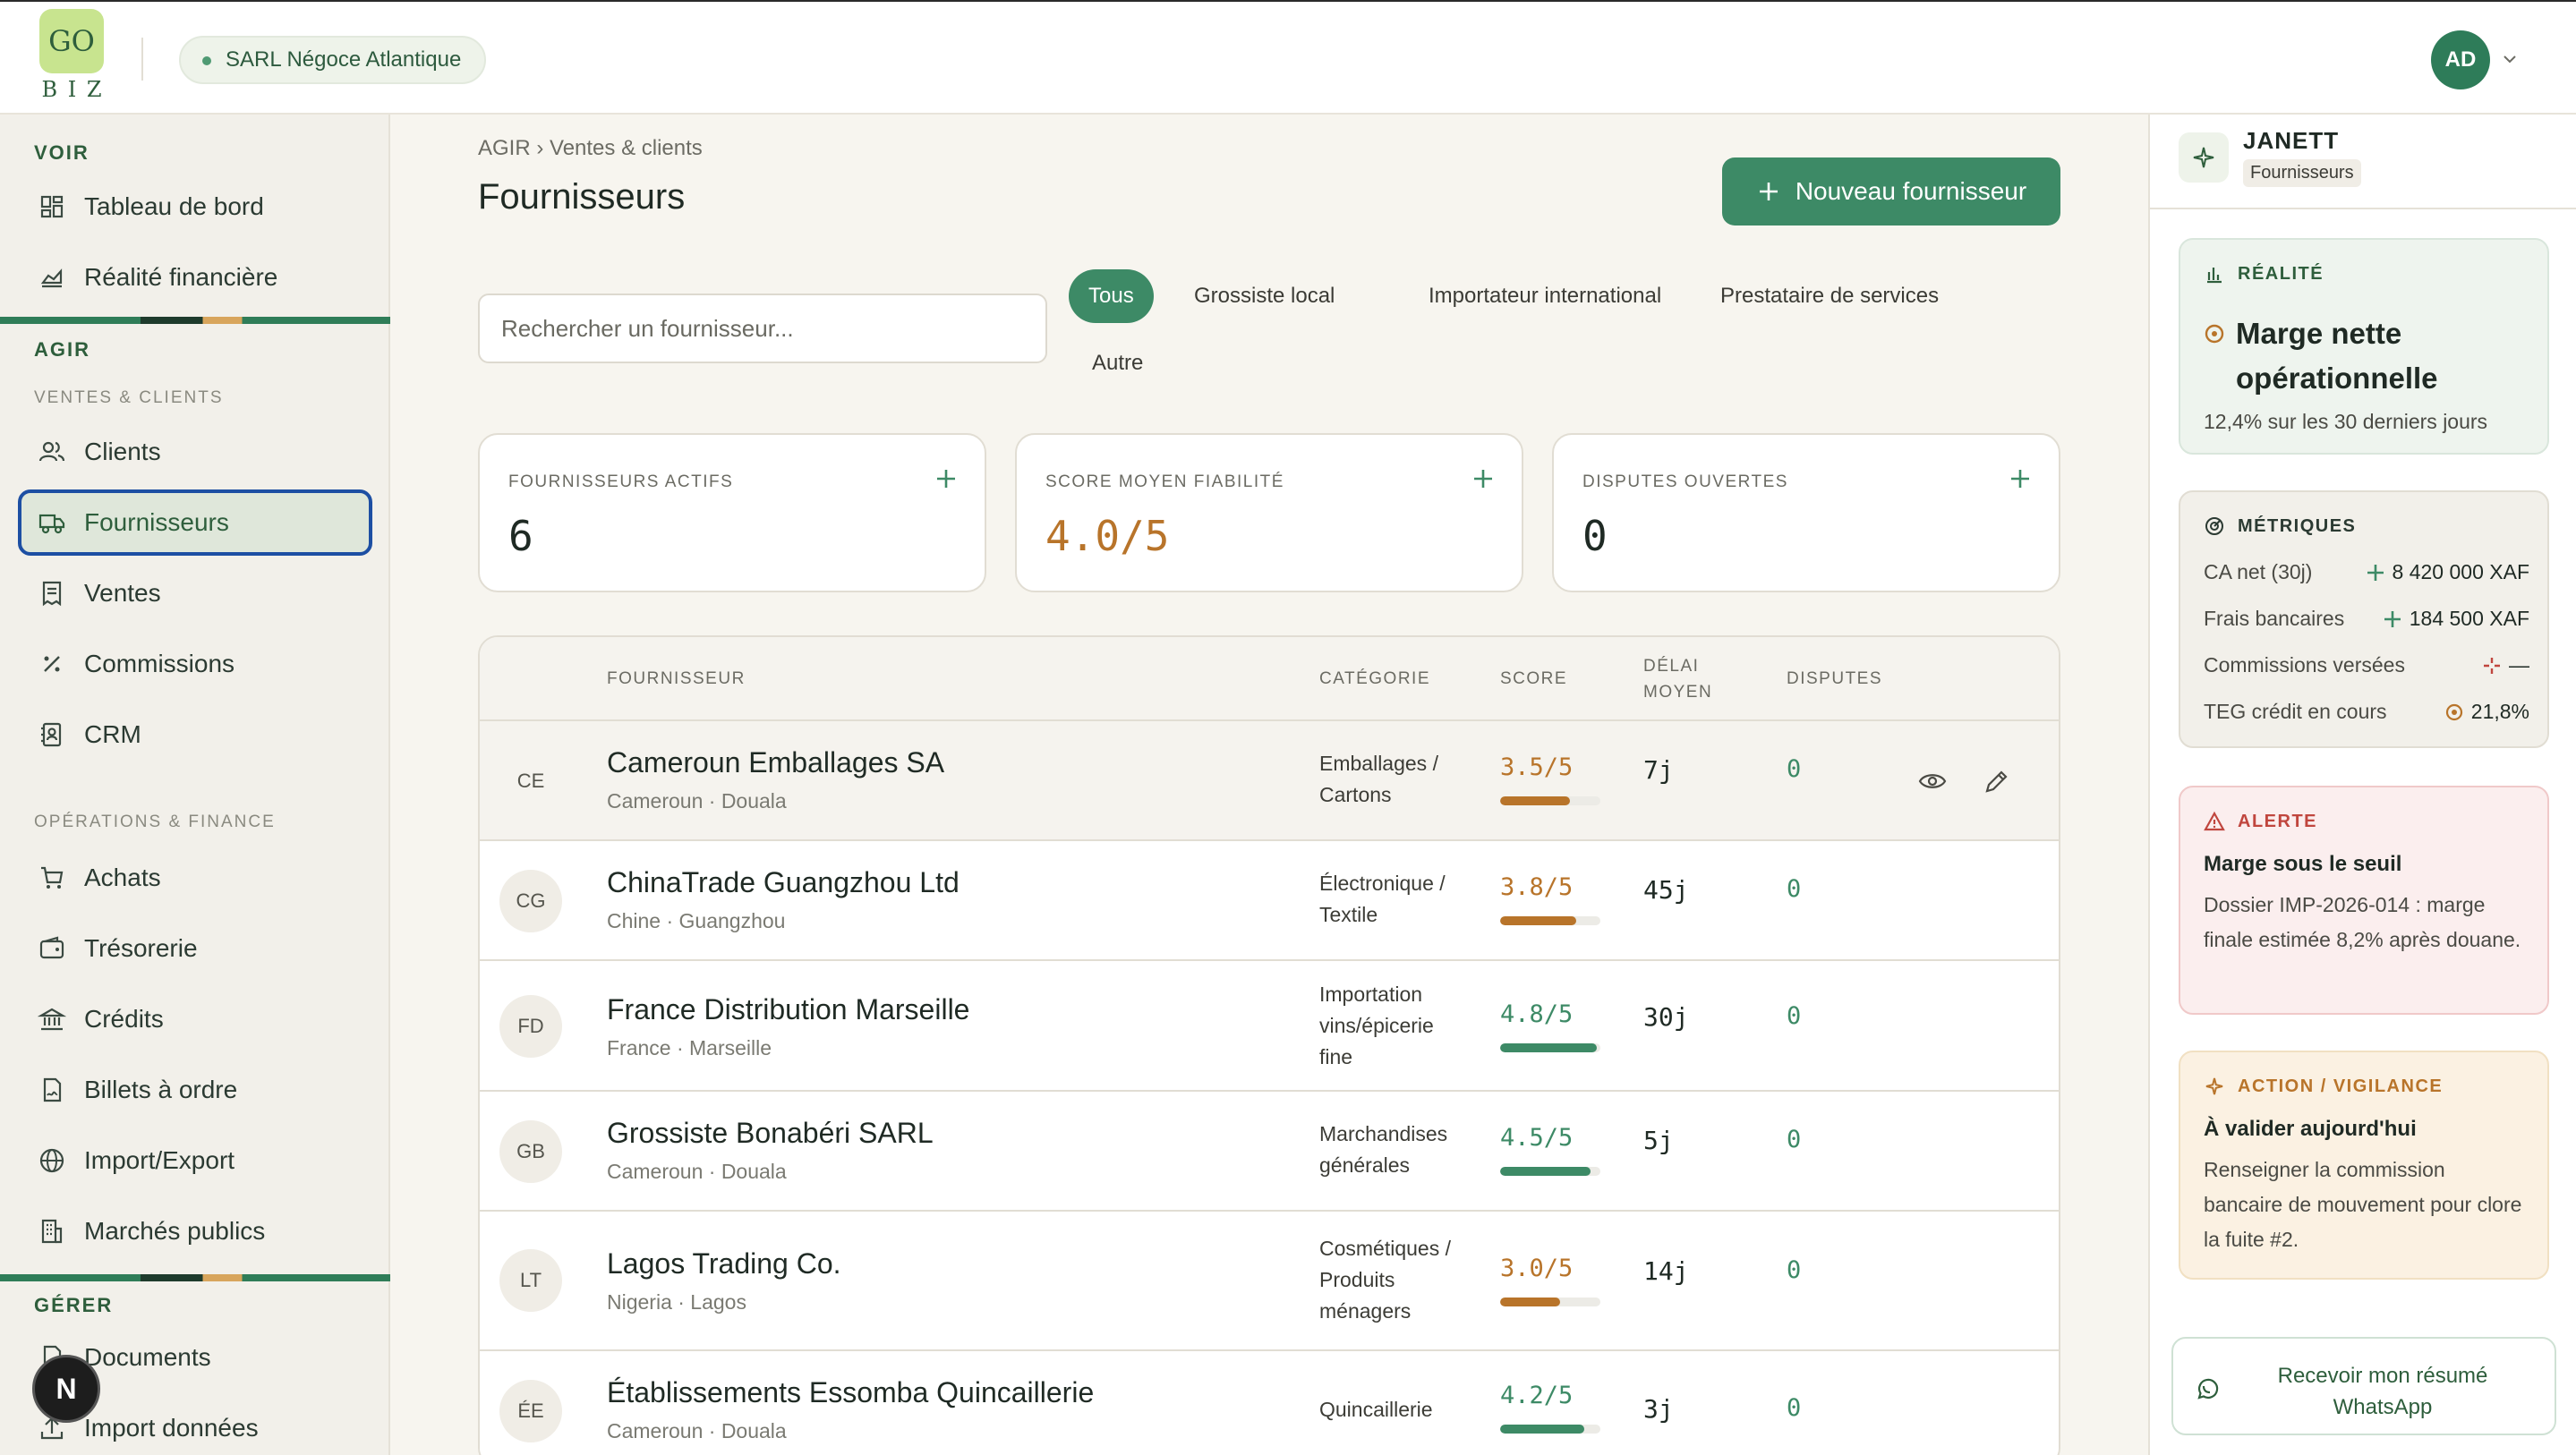  Describe the element at coordinates (195, 207) in the screenshot. I see `sidebar-item-dashboard: Tableau de bord` at that location.